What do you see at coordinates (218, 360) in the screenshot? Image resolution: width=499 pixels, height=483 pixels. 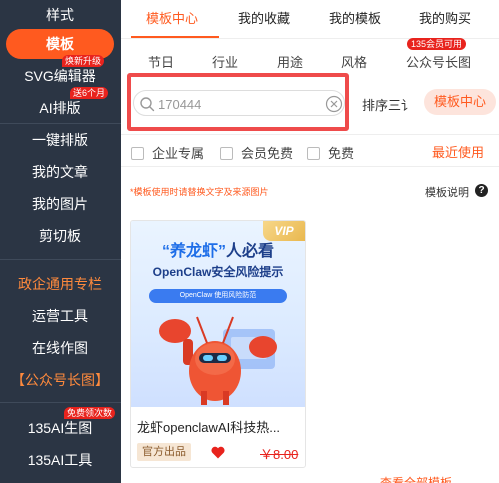 I see `lobster-illustration` at bounding box center [218, 360].